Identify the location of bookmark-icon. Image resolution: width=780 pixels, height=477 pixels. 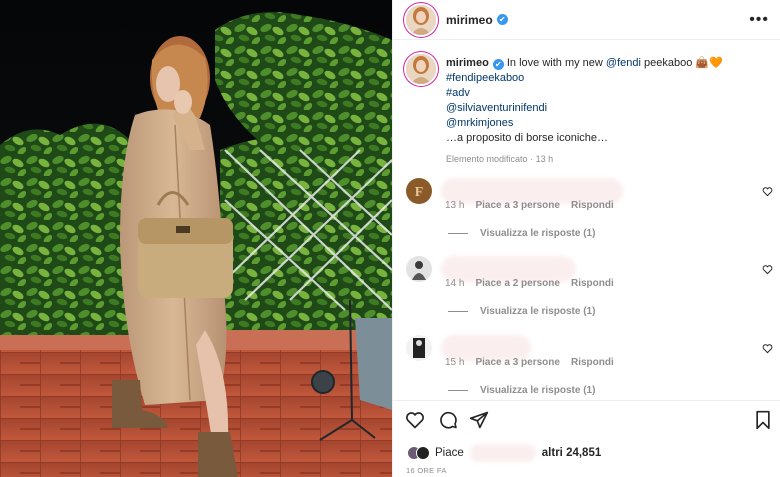
(763, 420).